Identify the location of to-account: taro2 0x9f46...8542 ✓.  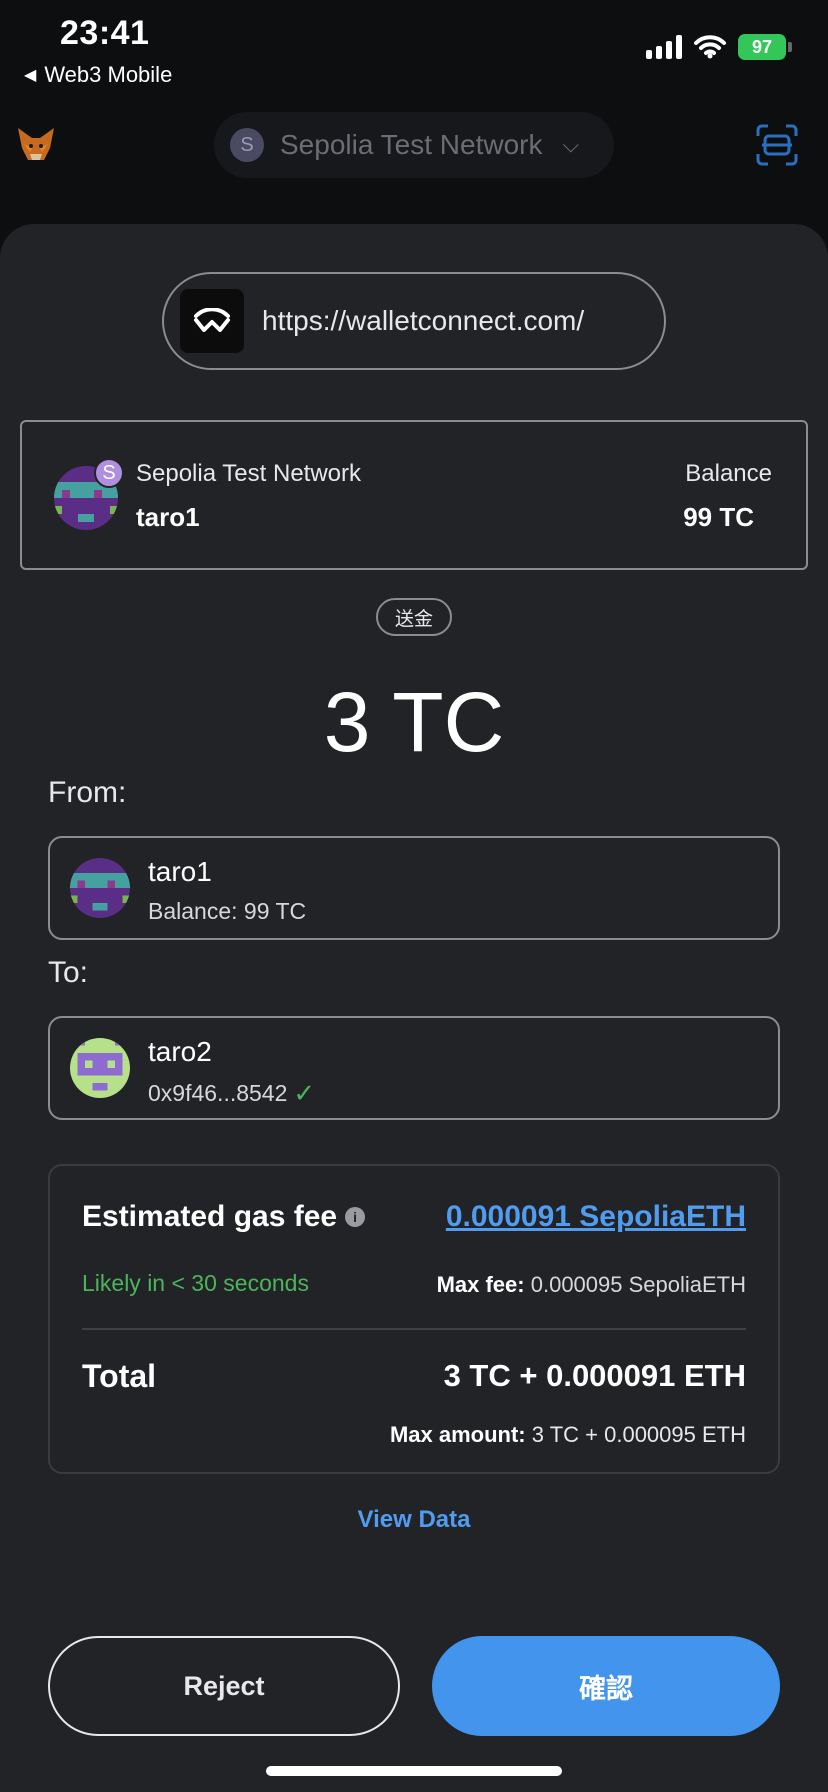
(414, 1068).